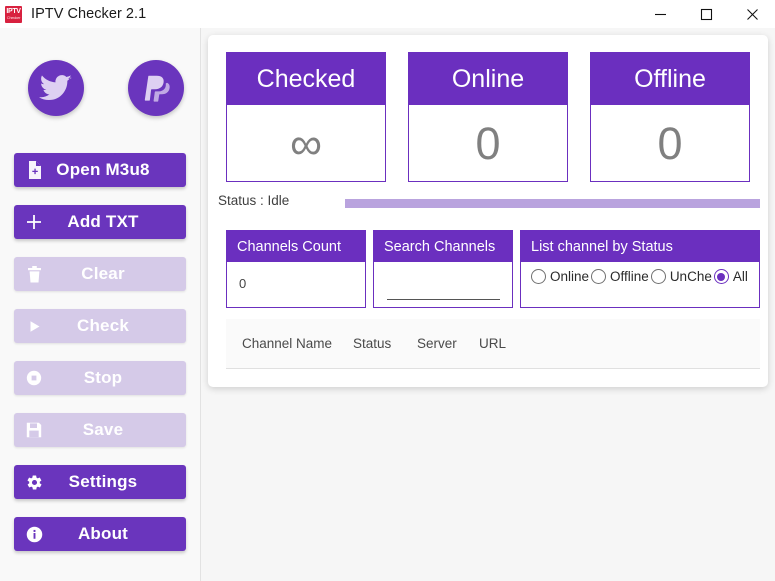  Describe the element at coordinates (34, 482) in the screenshot. I see `gear-icon` at that location.